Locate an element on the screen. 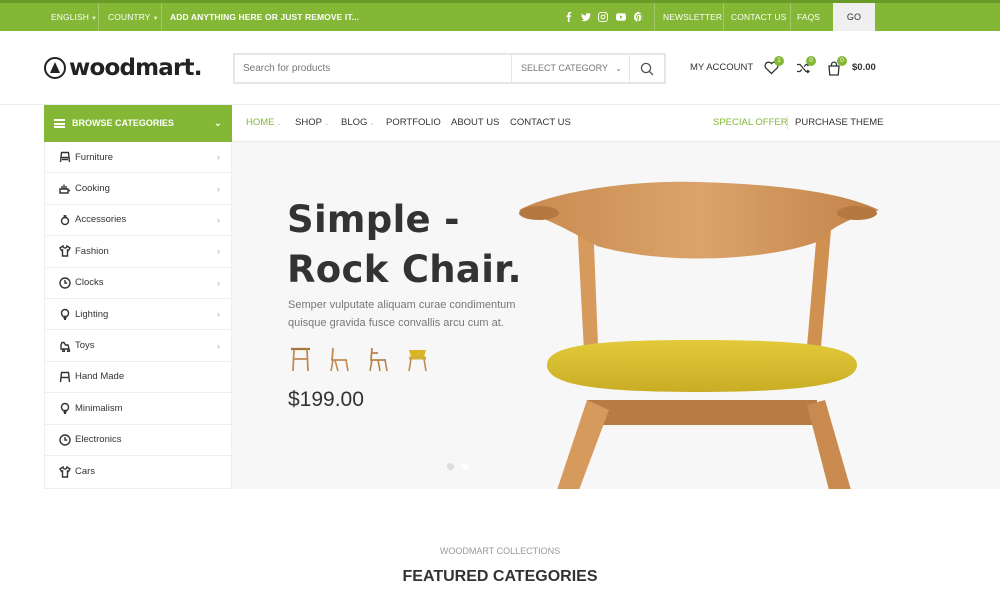  search-input is located at coordinates (373, 68).